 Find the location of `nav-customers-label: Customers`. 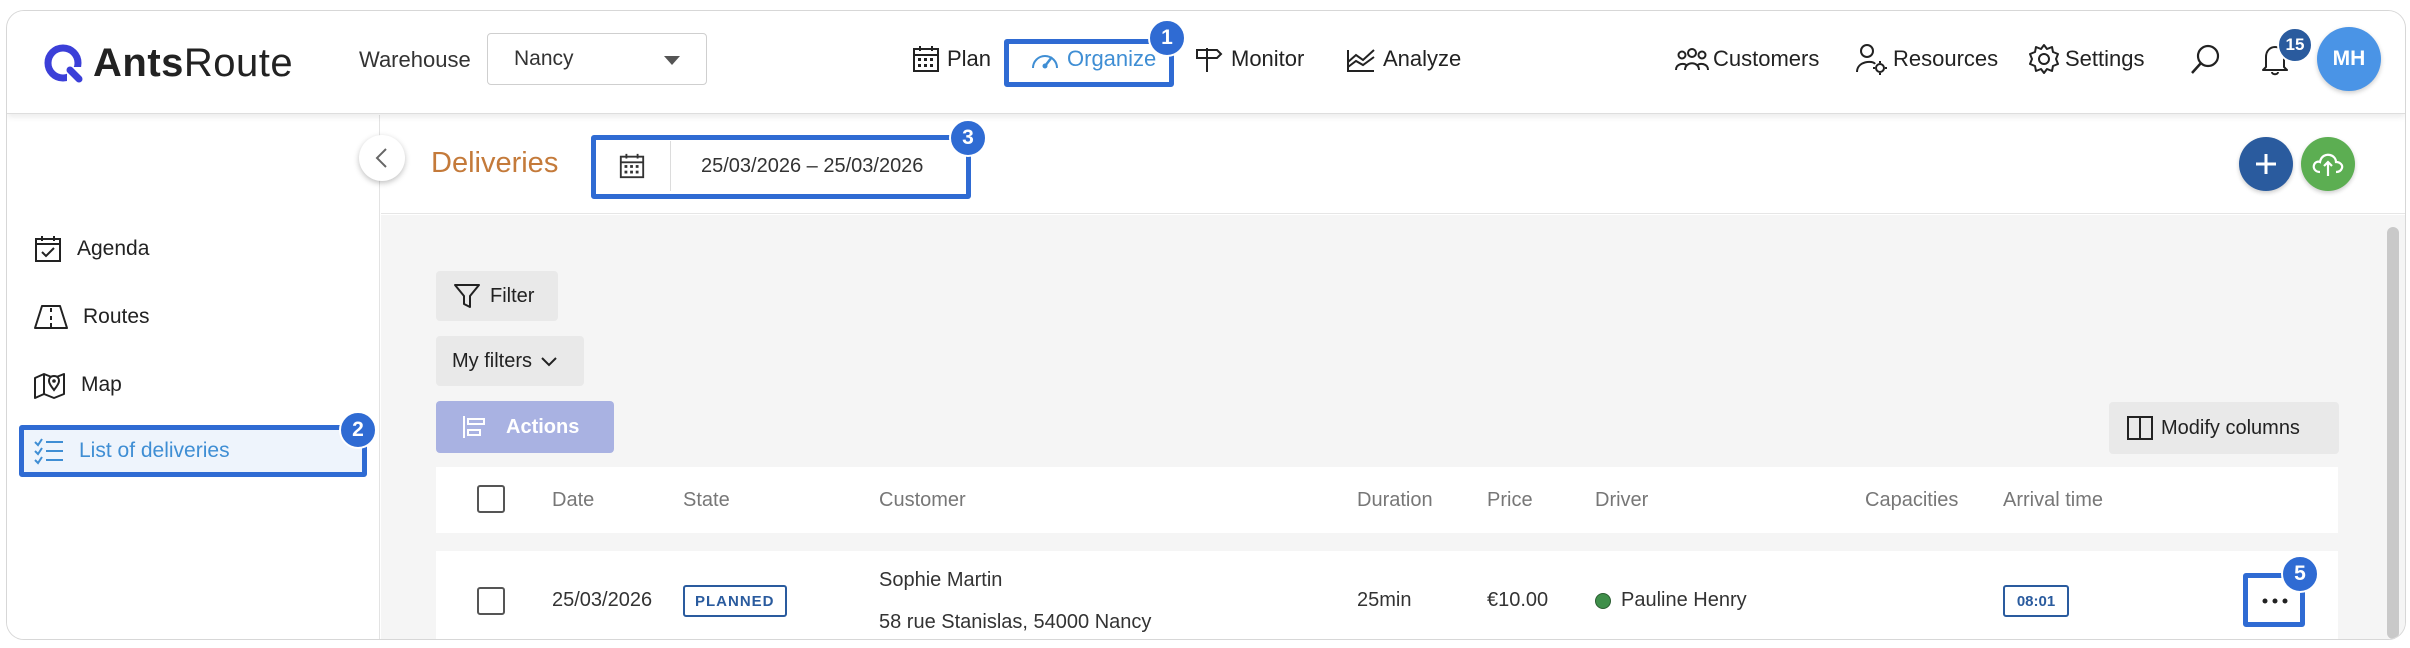

nav-customers-label: Customers is located at coordinates (1766, 58).